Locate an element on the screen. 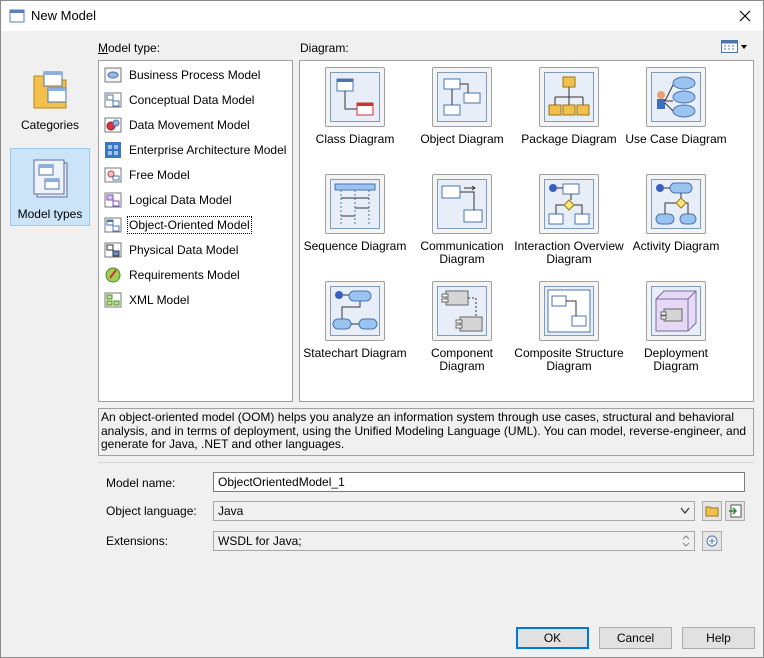 The height and width of the screenshot is (658, 764). cancel-button: Cancel is located at coordinates (635, 638).